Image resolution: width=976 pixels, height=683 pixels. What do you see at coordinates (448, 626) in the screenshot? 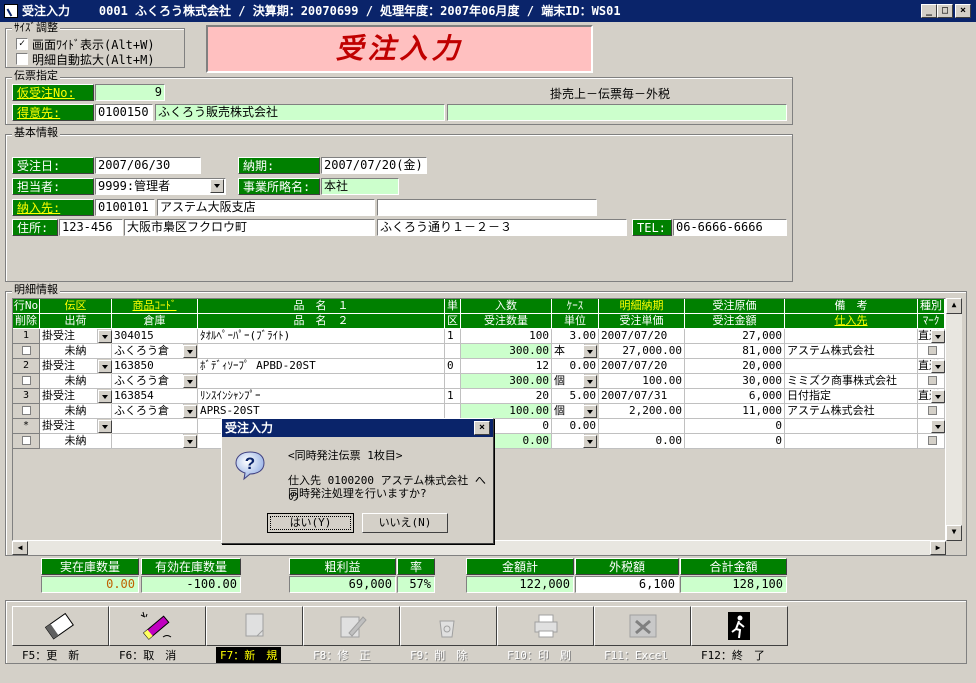
I see `delete-button` at bounding box center [448, 626].